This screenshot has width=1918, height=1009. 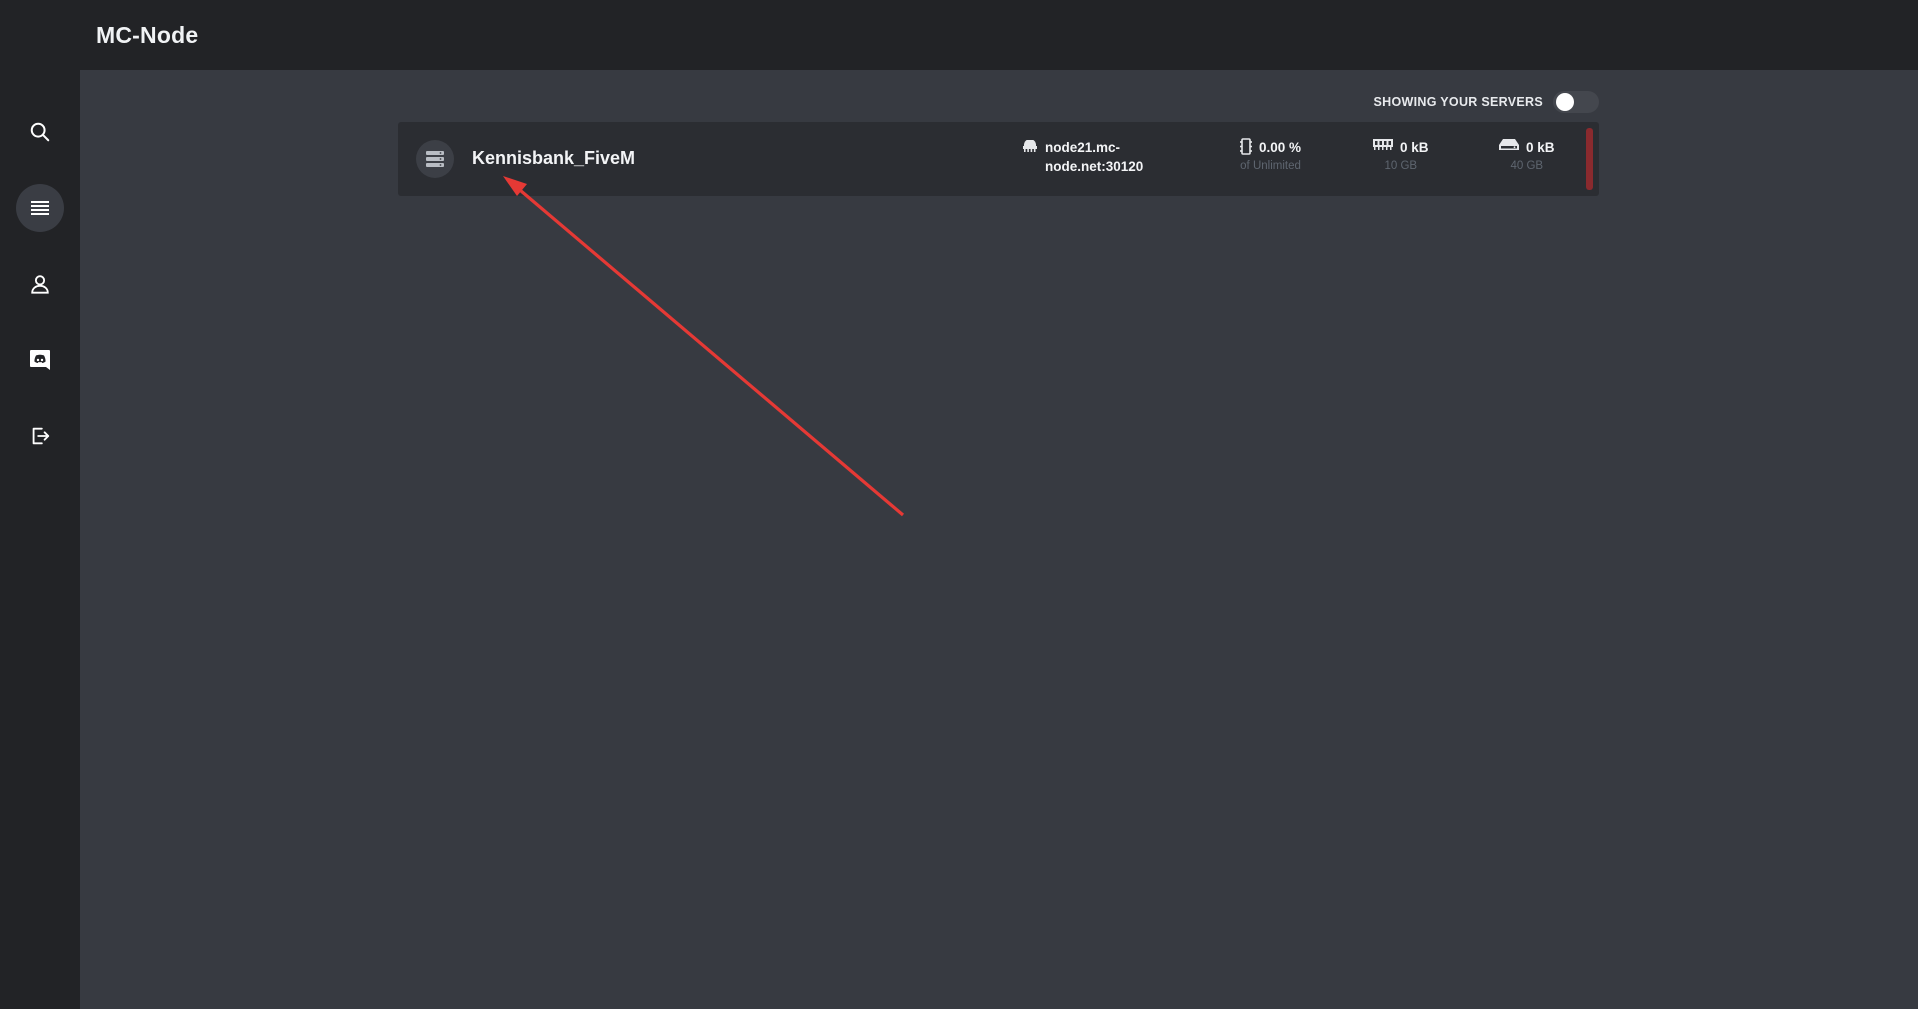 What do you see at coordinates (1509, 144) in the screenshot?
I see `disk-icon` at bounding box center [1509, 144].